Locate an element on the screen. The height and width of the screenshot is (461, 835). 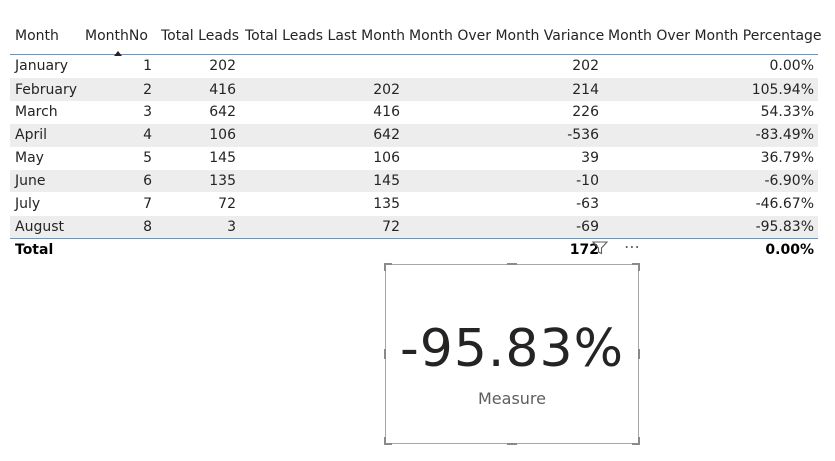
cell-total-leads: 202 is located at coordinates (198, 66).